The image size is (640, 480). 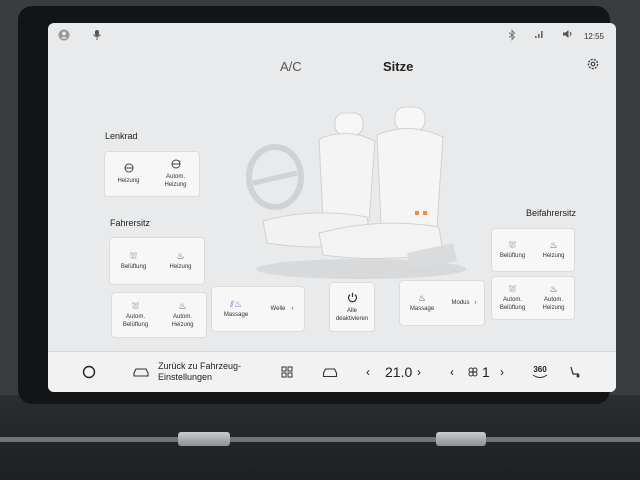 What do you see at coordinates (358, 193) in the screenshot?
I see `seats-illustration` at bounding box center [358, 193].